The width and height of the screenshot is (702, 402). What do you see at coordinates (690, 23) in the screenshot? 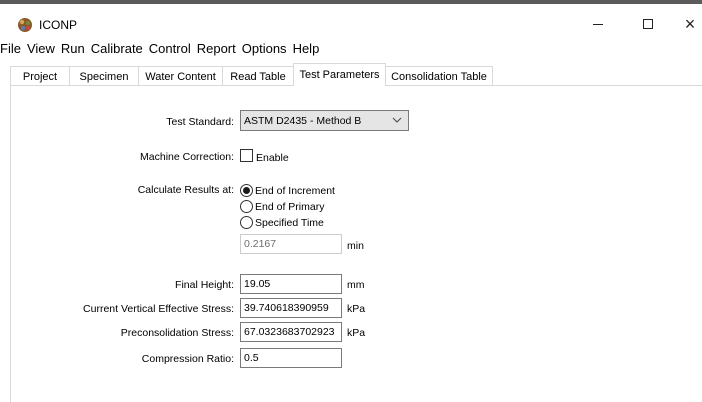
I see `close-icon: ×` at bounding box center [690, 23].